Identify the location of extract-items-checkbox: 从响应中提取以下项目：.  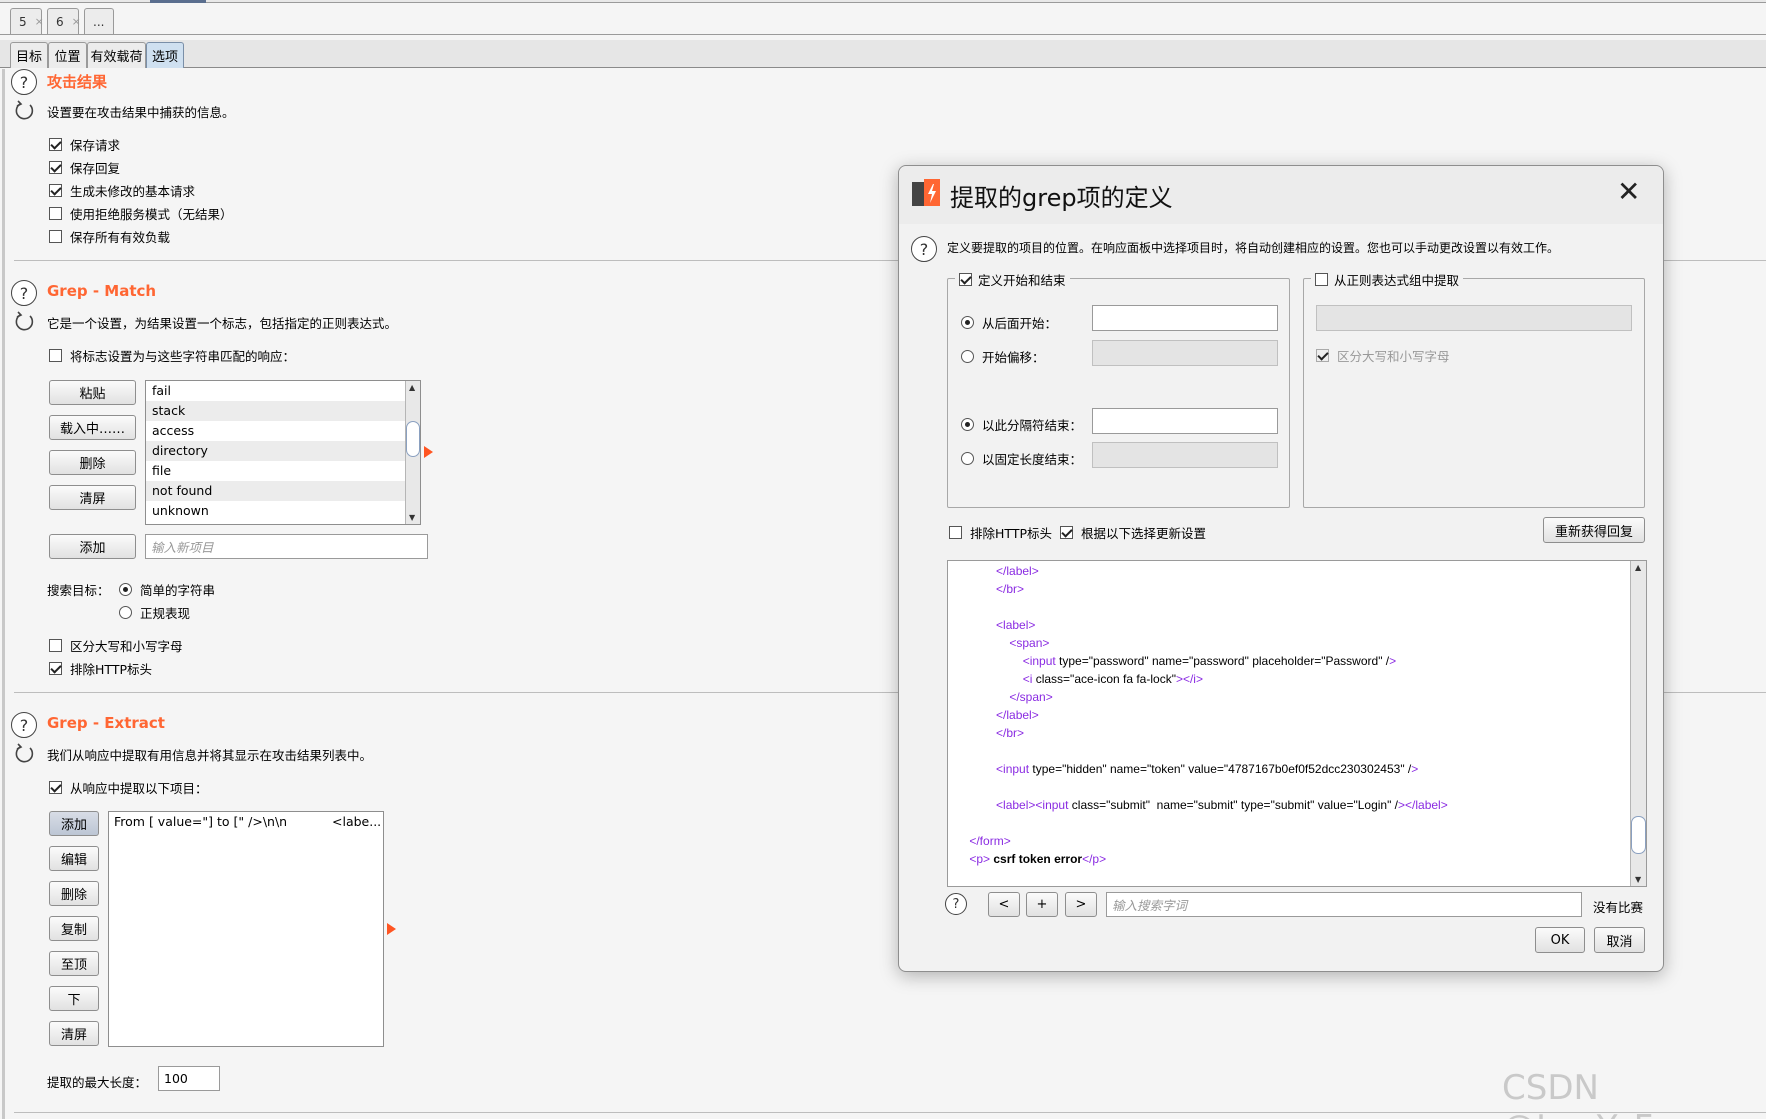
(128, 787).